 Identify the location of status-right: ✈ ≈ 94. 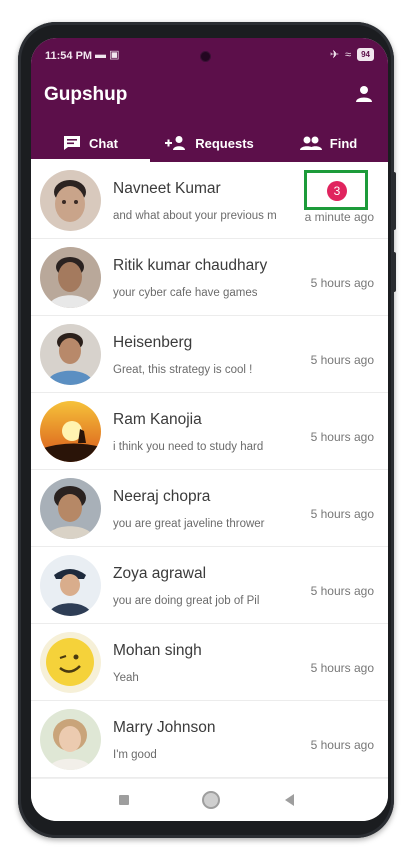
(352, 54).